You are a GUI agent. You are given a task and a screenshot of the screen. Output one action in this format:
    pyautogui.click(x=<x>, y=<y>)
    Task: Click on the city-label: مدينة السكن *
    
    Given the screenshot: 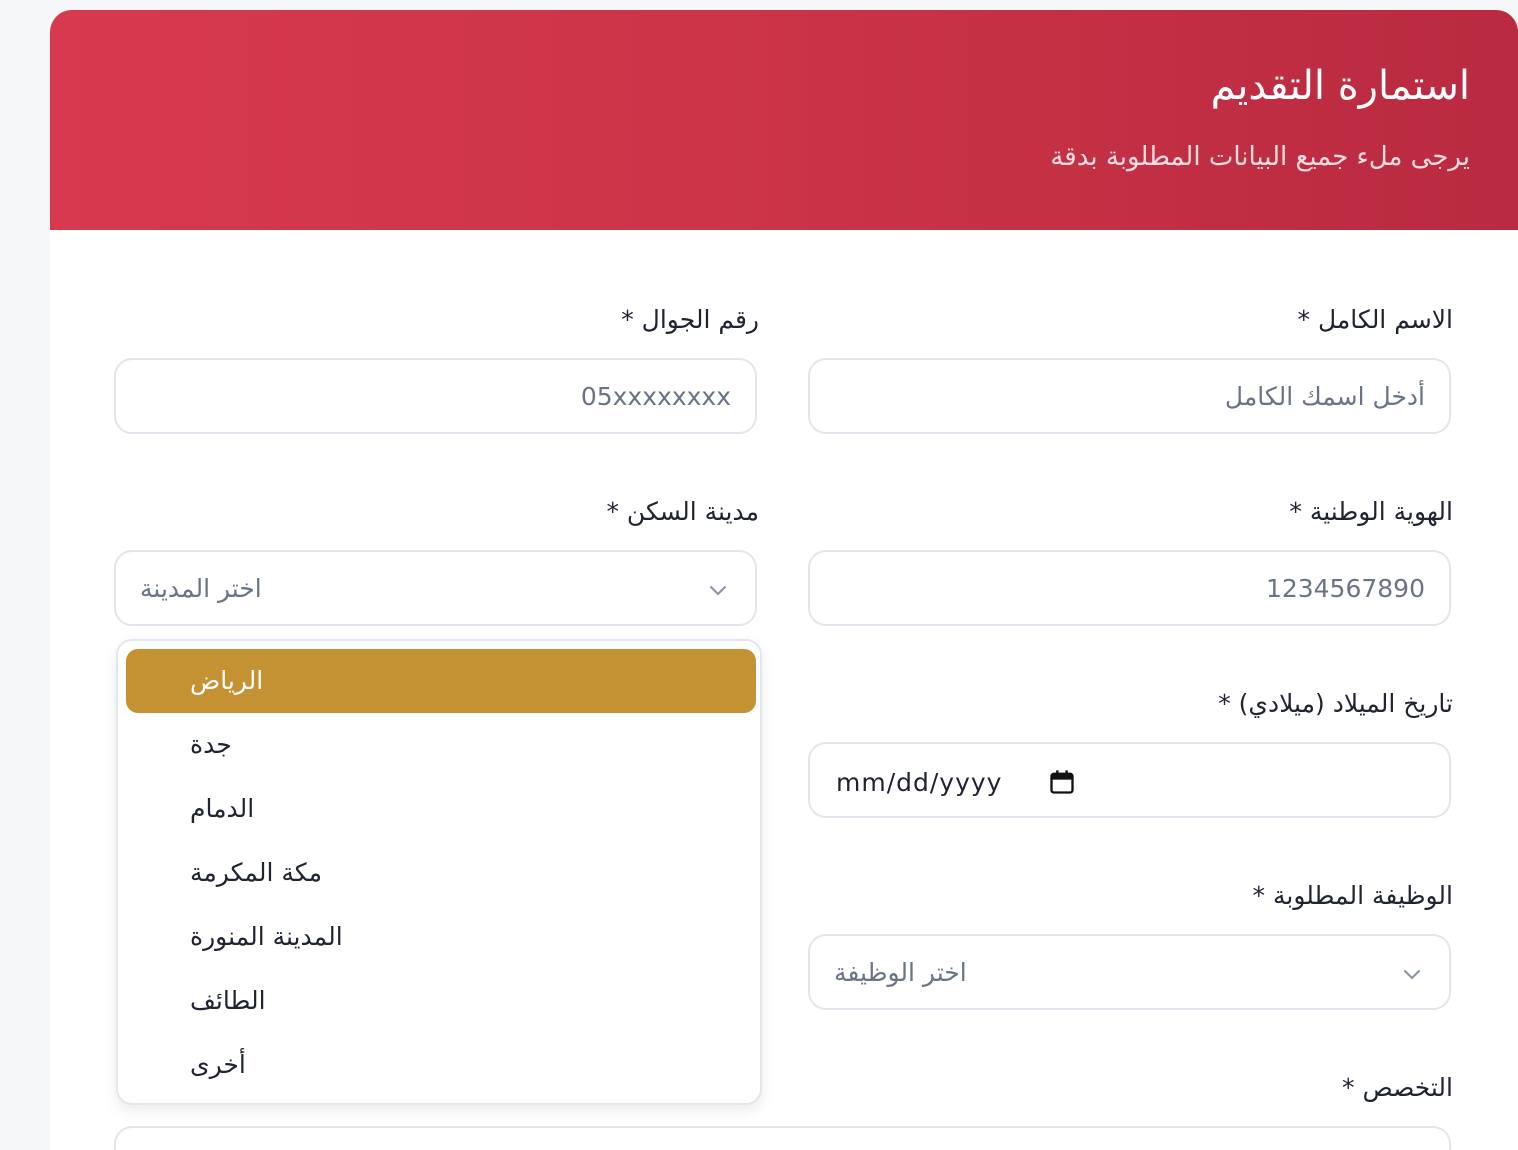 What is the action you would take?
    pyautogui.click(x=682, y=511)
    